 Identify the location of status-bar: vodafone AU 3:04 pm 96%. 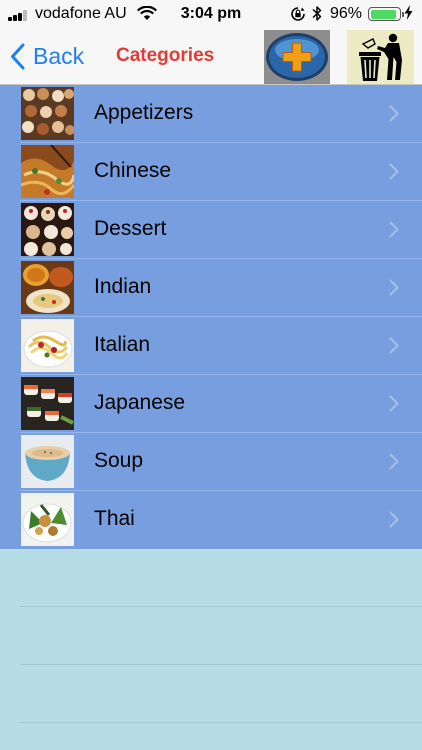
(211, 14).